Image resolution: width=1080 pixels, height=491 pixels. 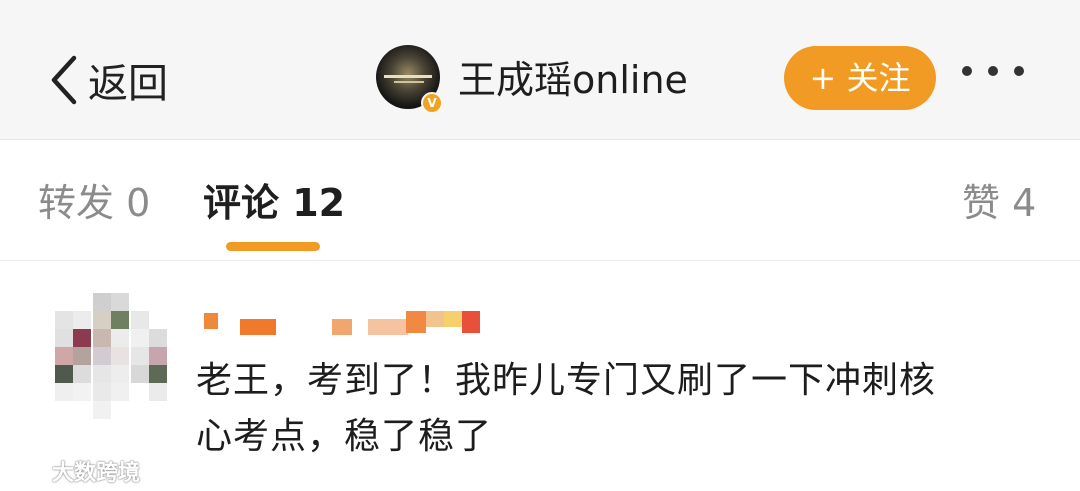 What do you see at coordinates (28, 471) in the screenshot?
I see `watermark-logo-icon` at bounding box center [28, 471].